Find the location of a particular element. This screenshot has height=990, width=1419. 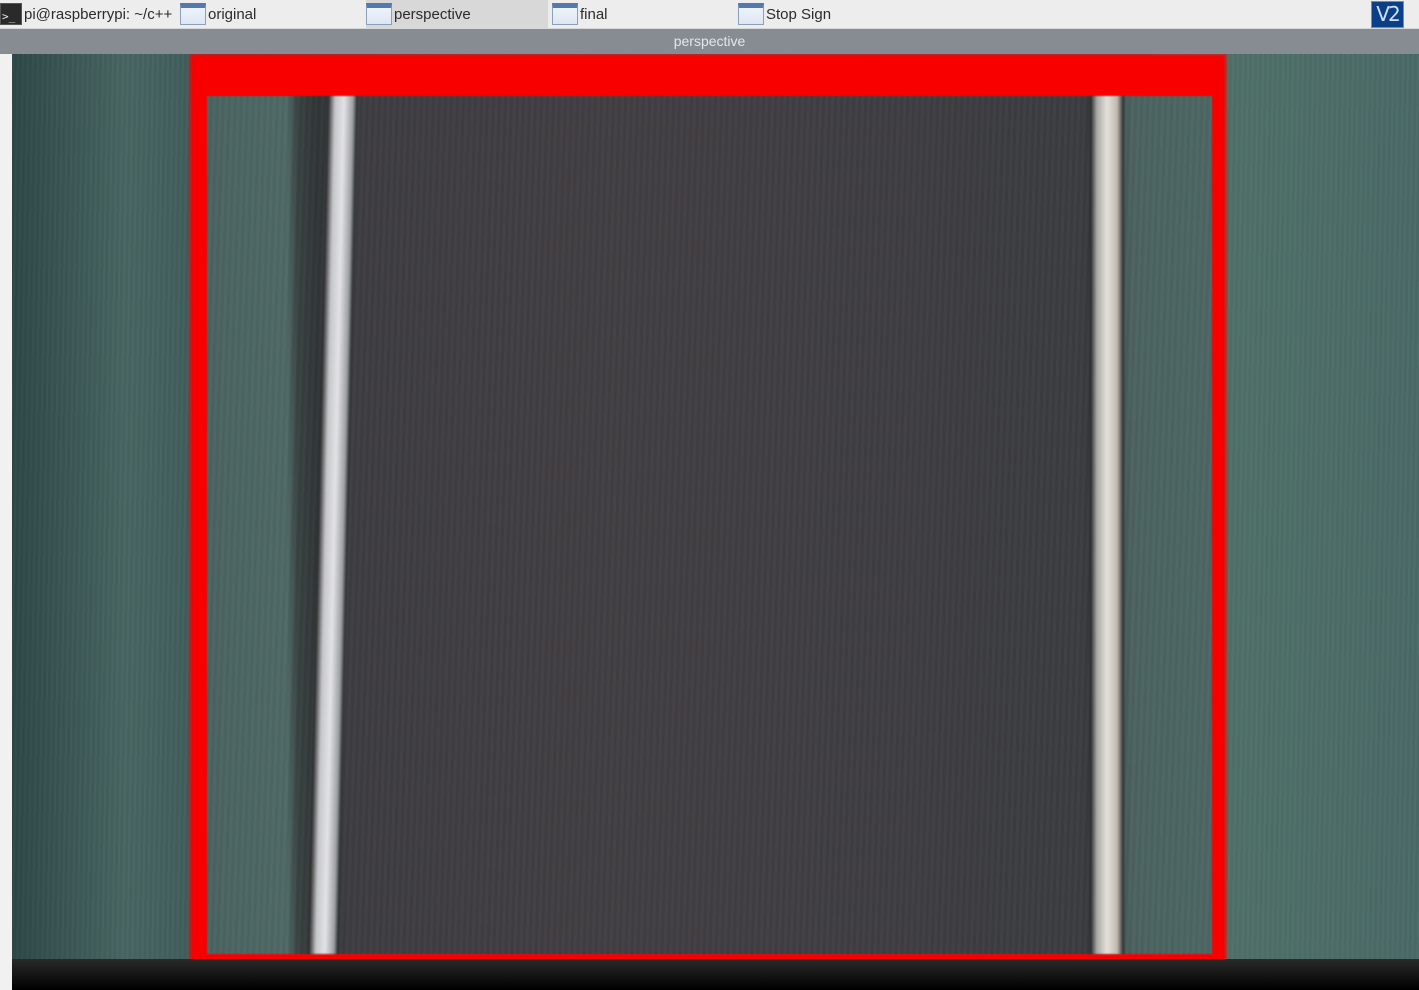

taskbar-item-label: final is located at coordinates (594, 14).